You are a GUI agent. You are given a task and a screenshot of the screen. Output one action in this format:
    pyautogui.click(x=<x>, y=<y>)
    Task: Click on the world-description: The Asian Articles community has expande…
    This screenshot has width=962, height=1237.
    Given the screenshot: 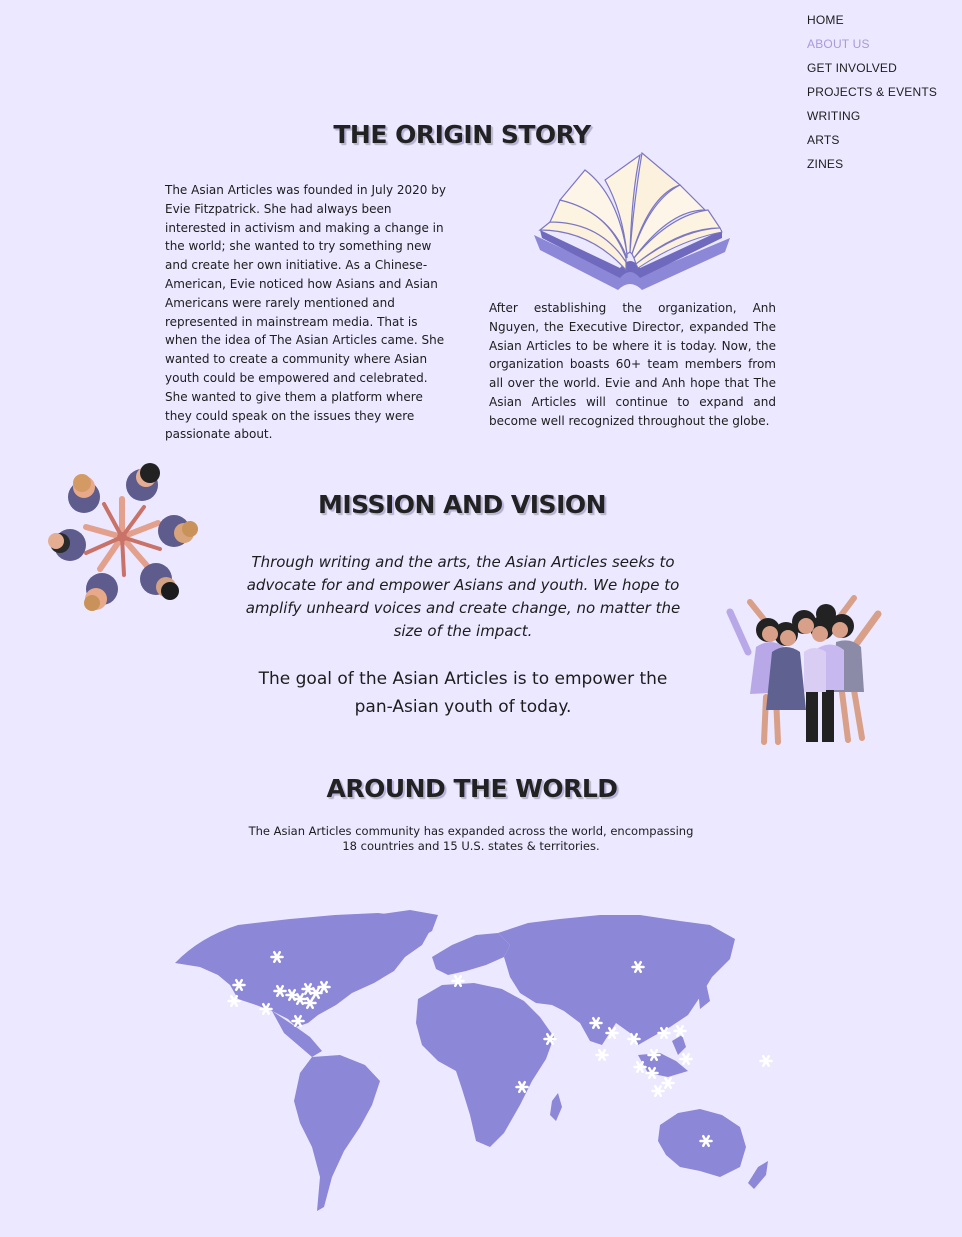 What is the action you would take?
    pyautogui.click(x=471, y=838)
    